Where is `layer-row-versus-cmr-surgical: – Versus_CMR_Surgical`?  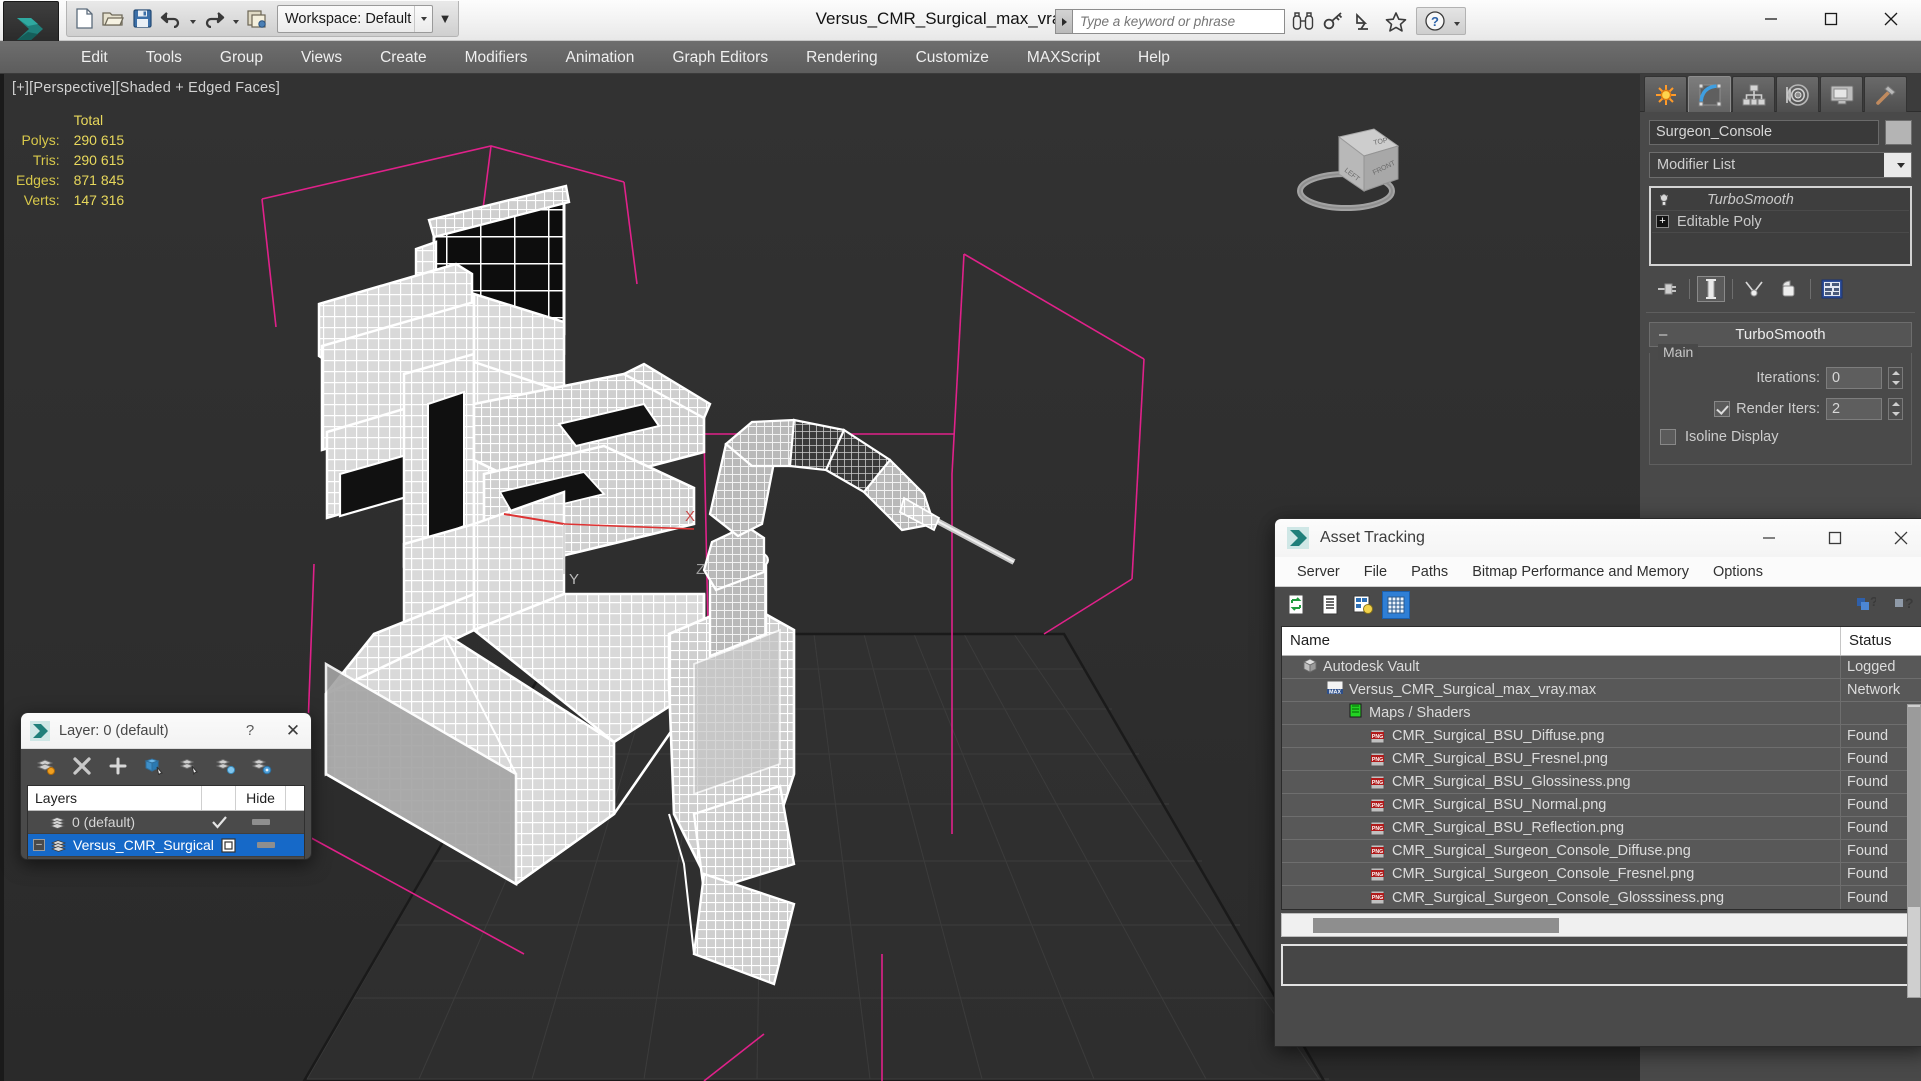
layer-row-versus-cmr-surgical: – Versus_CMR_Surgical is located at coordinates (166, 845).